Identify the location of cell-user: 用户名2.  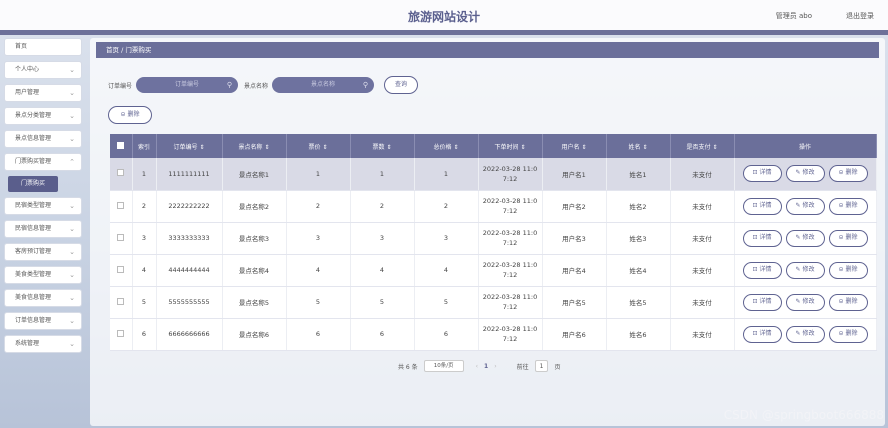
(574, 206).